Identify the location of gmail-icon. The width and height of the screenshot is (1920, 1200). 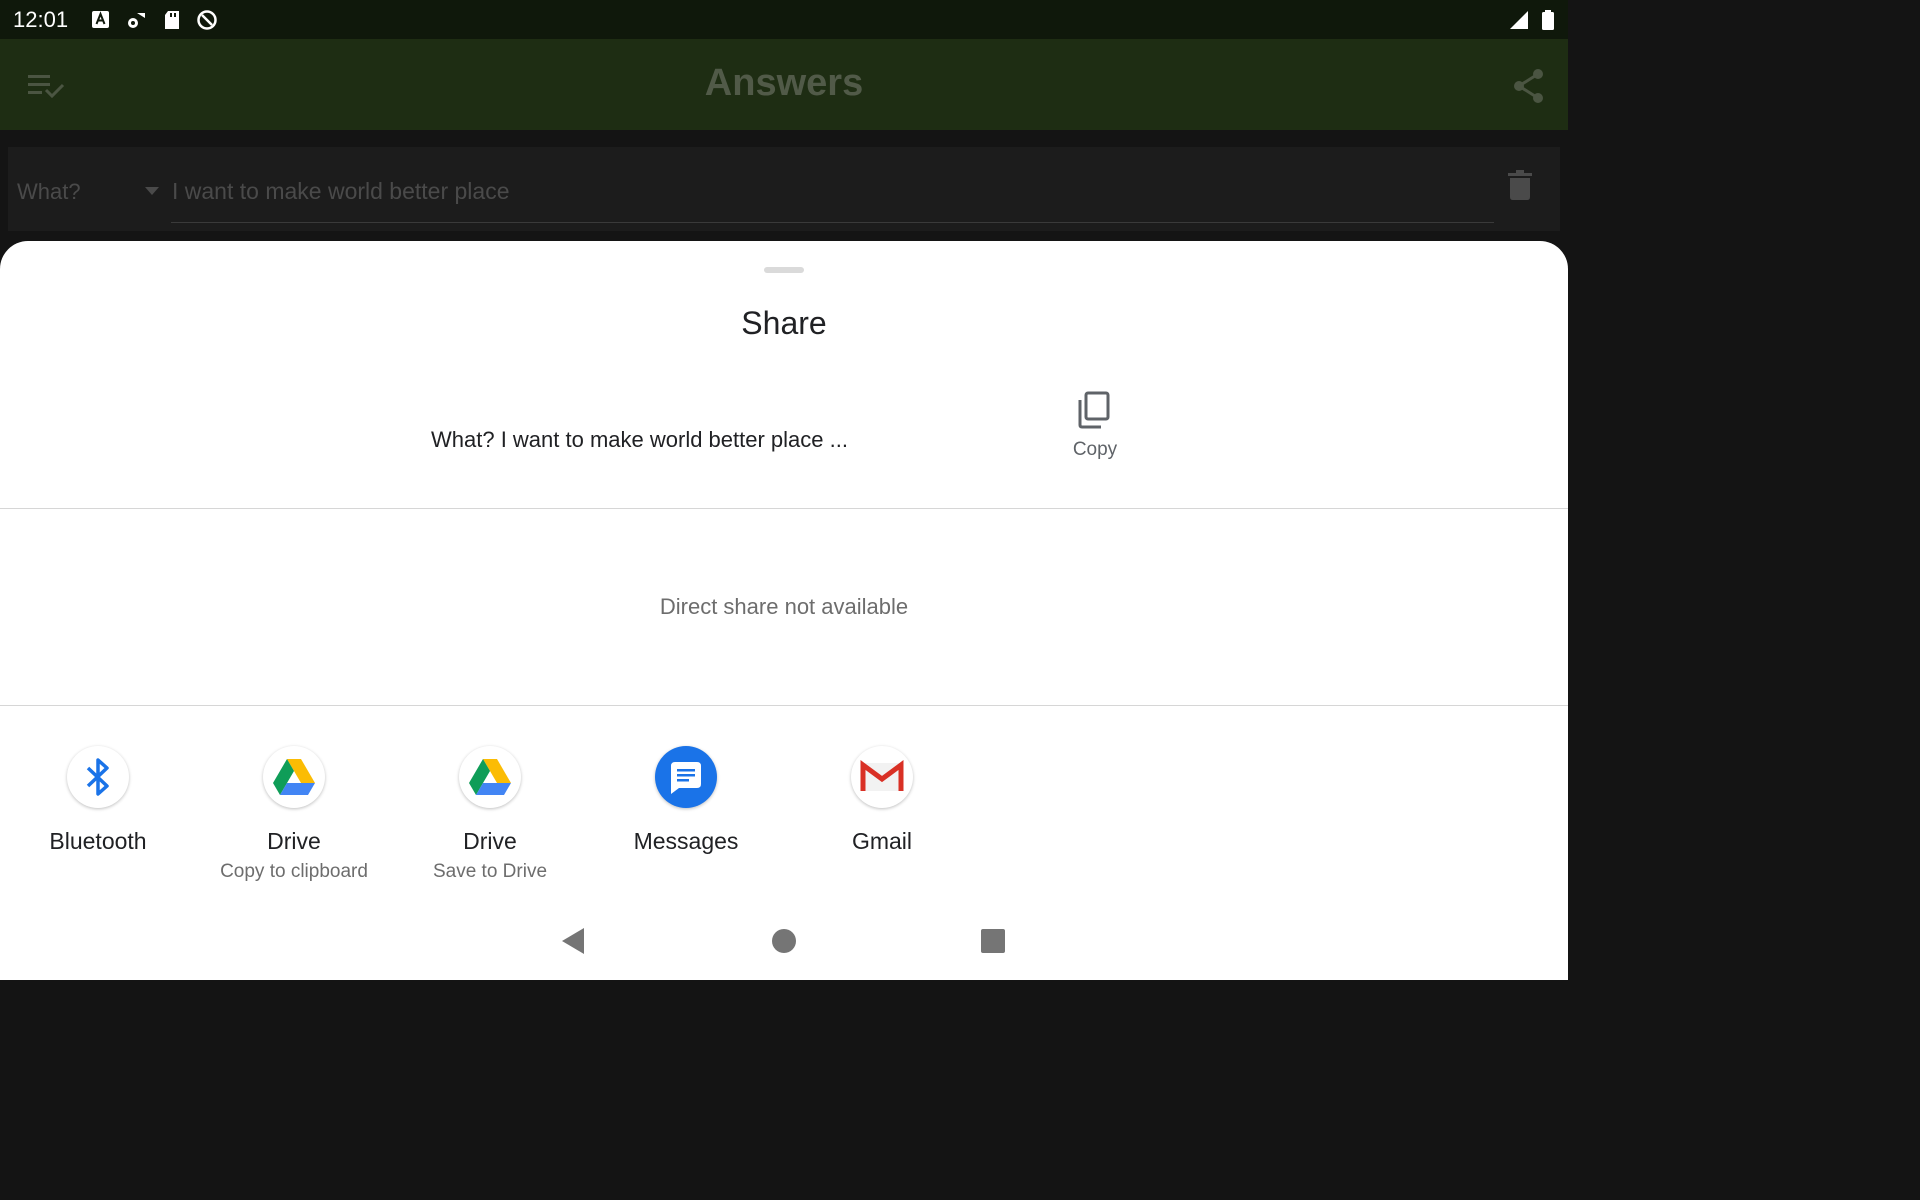
(882, 775).